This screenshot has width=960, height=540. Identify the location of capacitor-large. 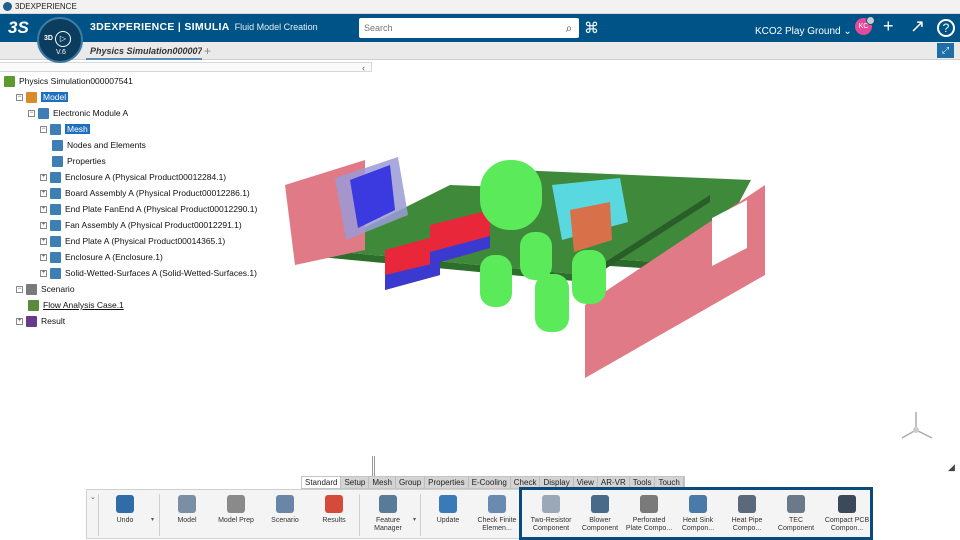
(511, 195).